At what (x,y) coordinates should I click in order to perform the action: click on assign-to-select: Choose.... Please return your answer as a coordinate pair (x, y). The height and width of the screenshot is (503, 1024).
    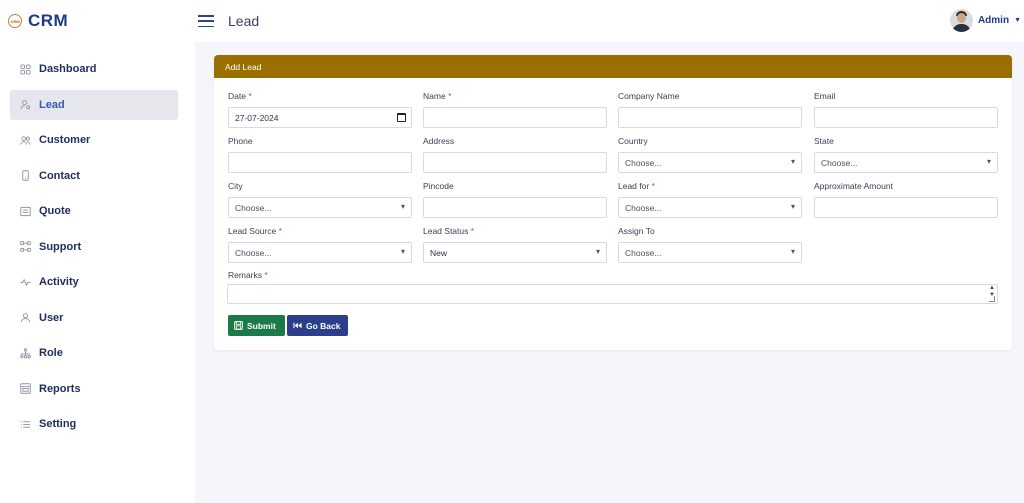
    Looking at the image, I should click on (710, 252).